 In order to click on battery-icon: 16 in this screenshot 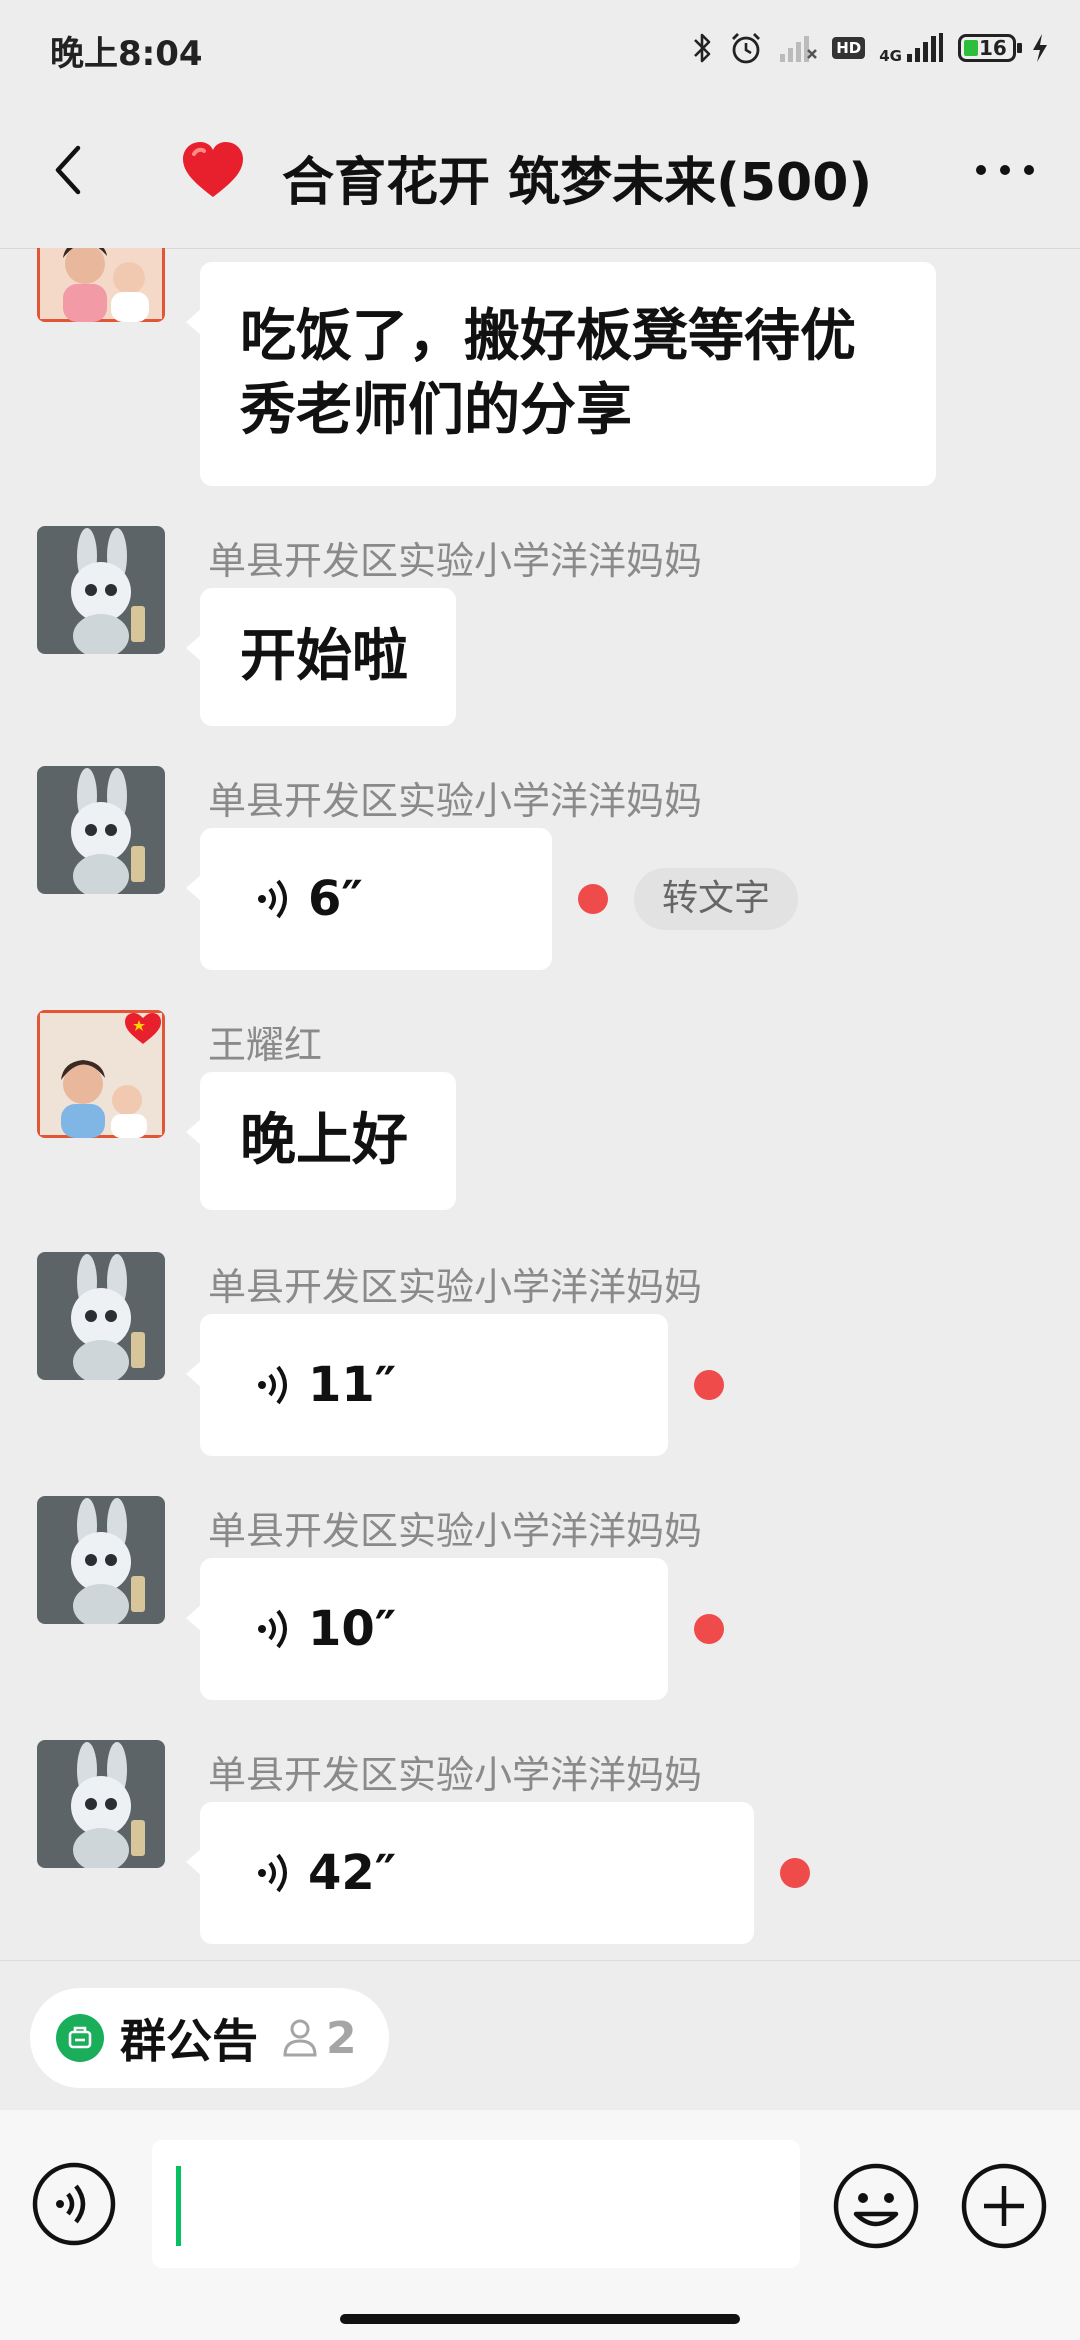, I will do `click(990, 48)`.